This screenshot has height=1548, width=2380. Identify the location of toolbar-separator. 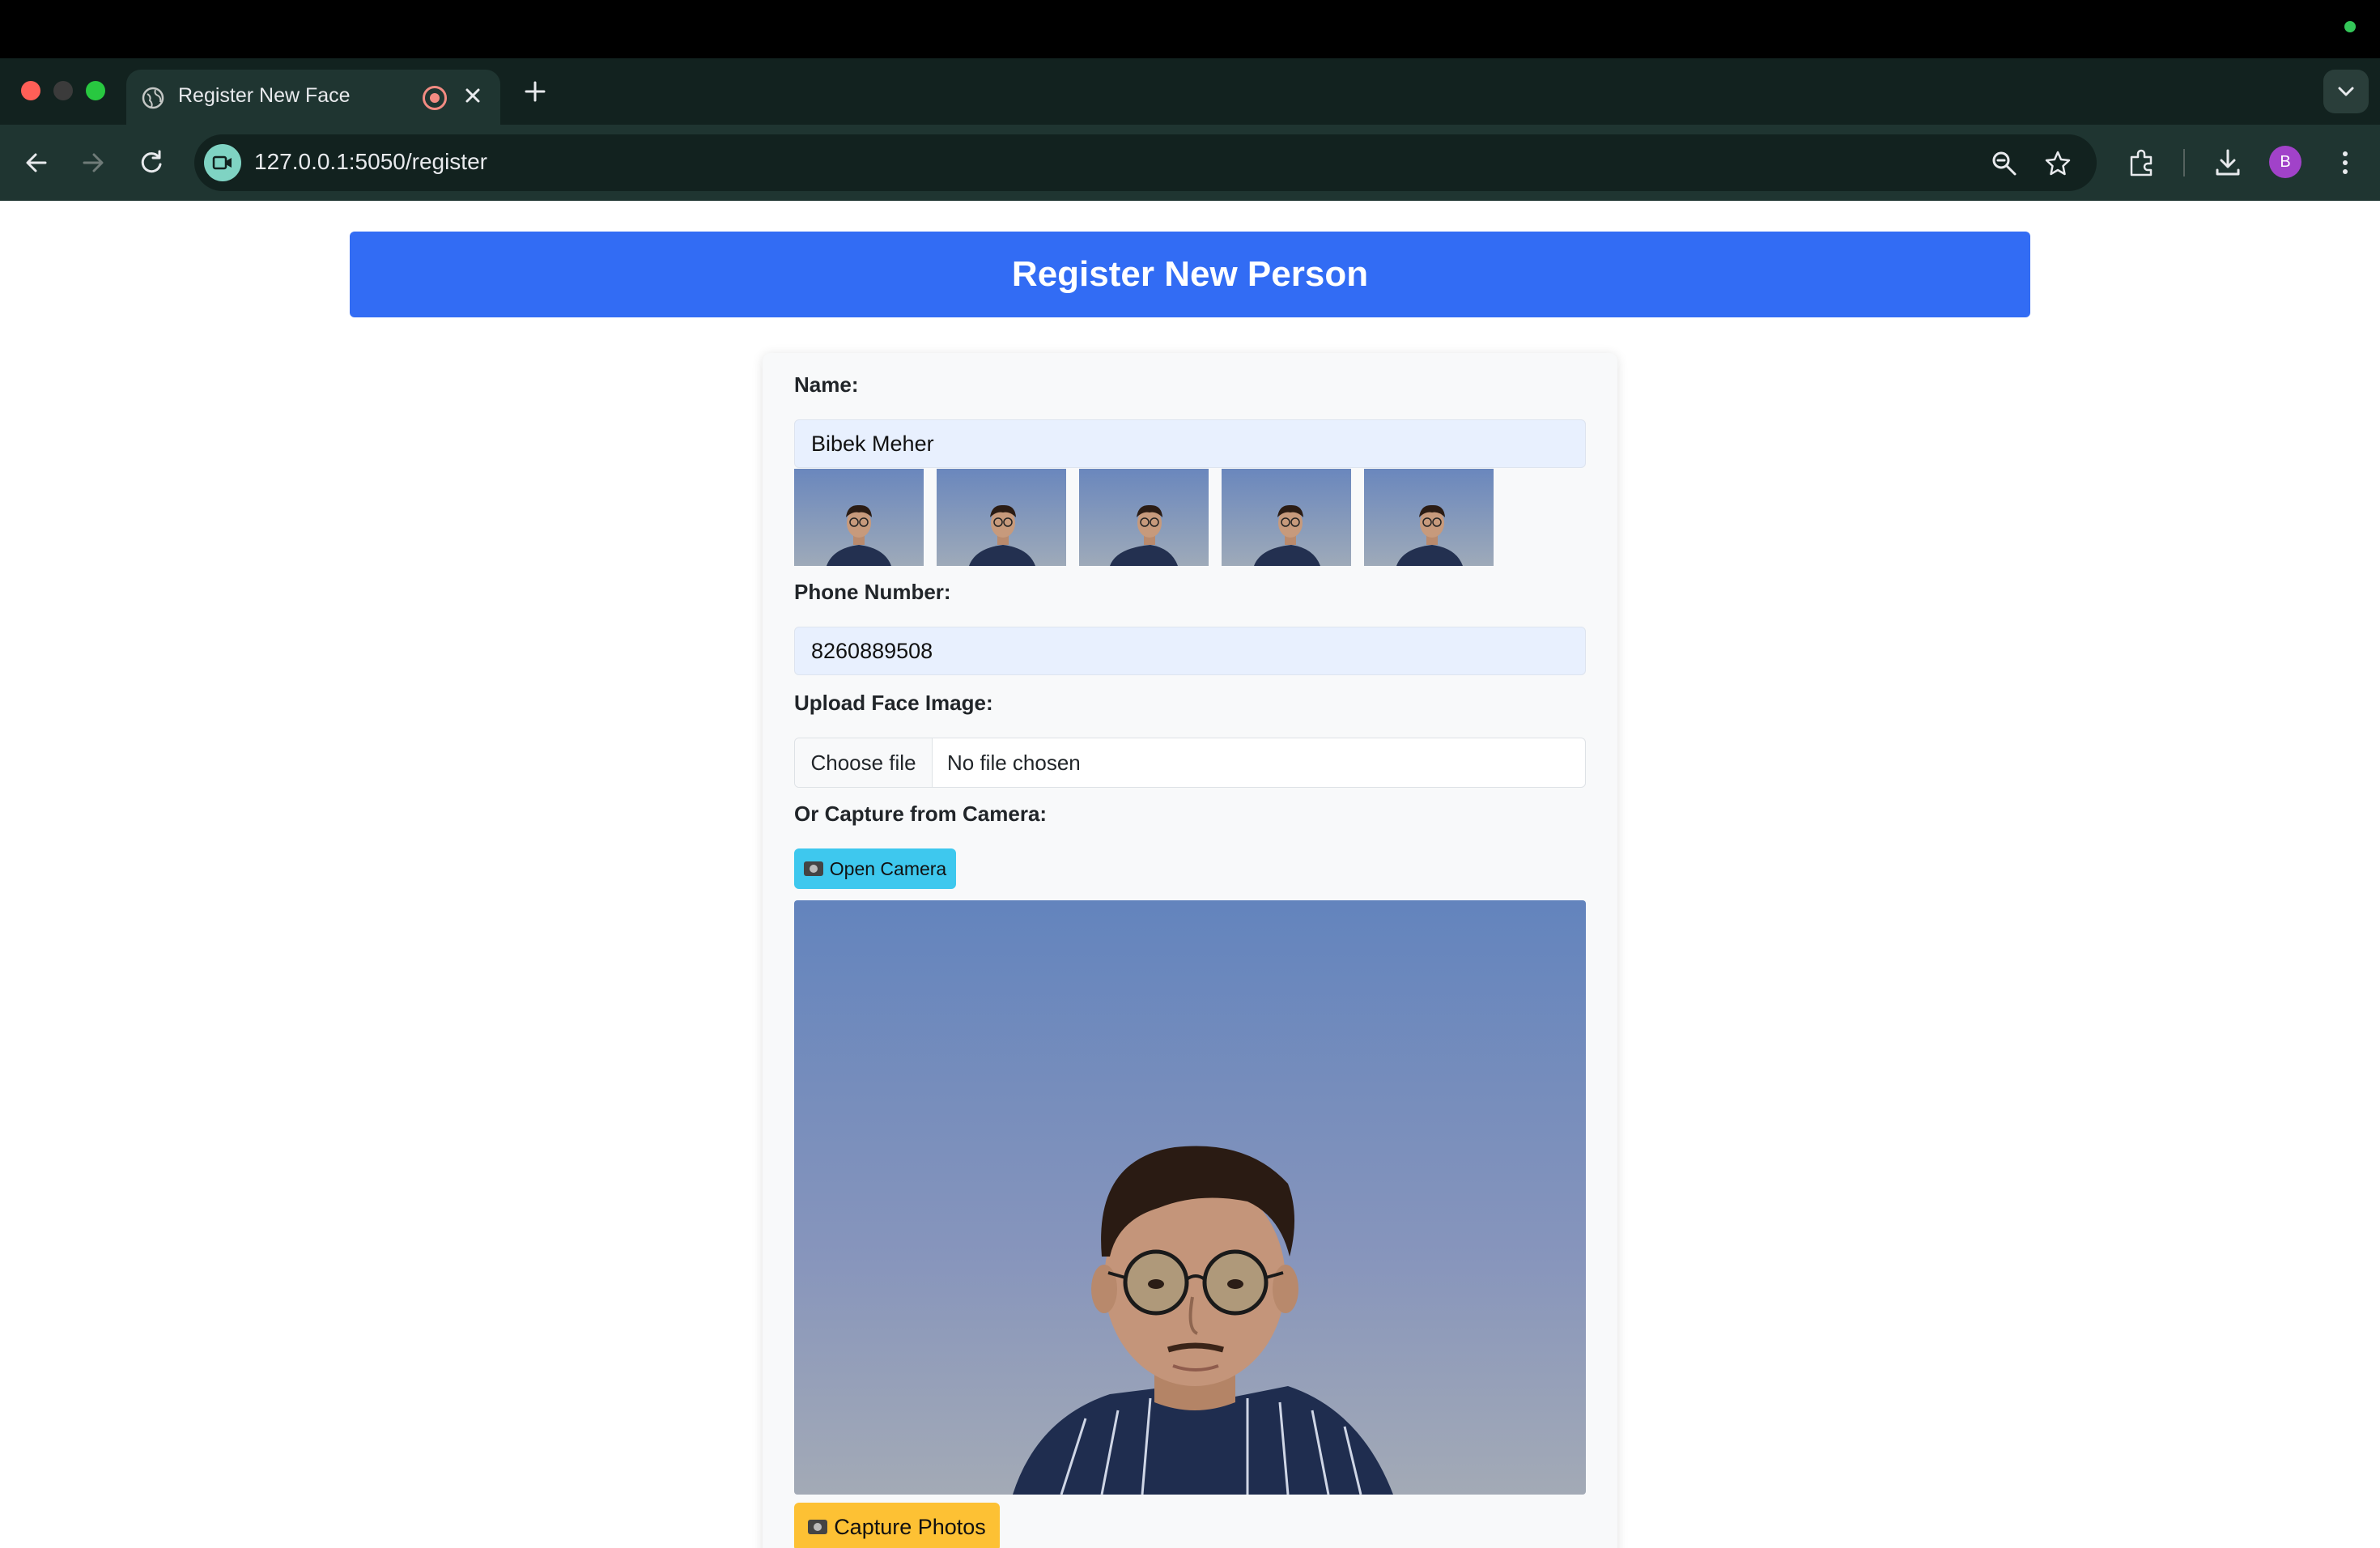
(2184, 162).